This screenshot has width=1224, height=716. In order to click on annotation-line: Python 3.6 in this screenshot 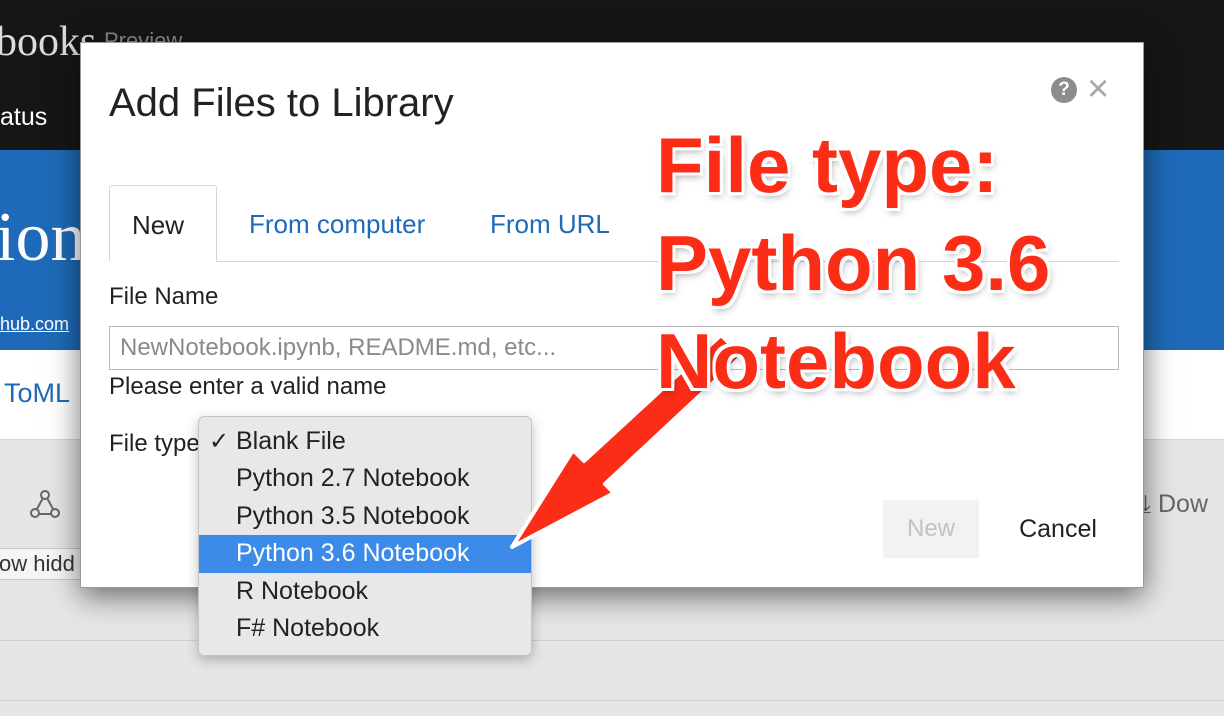, I will do `click(853, 263)`.